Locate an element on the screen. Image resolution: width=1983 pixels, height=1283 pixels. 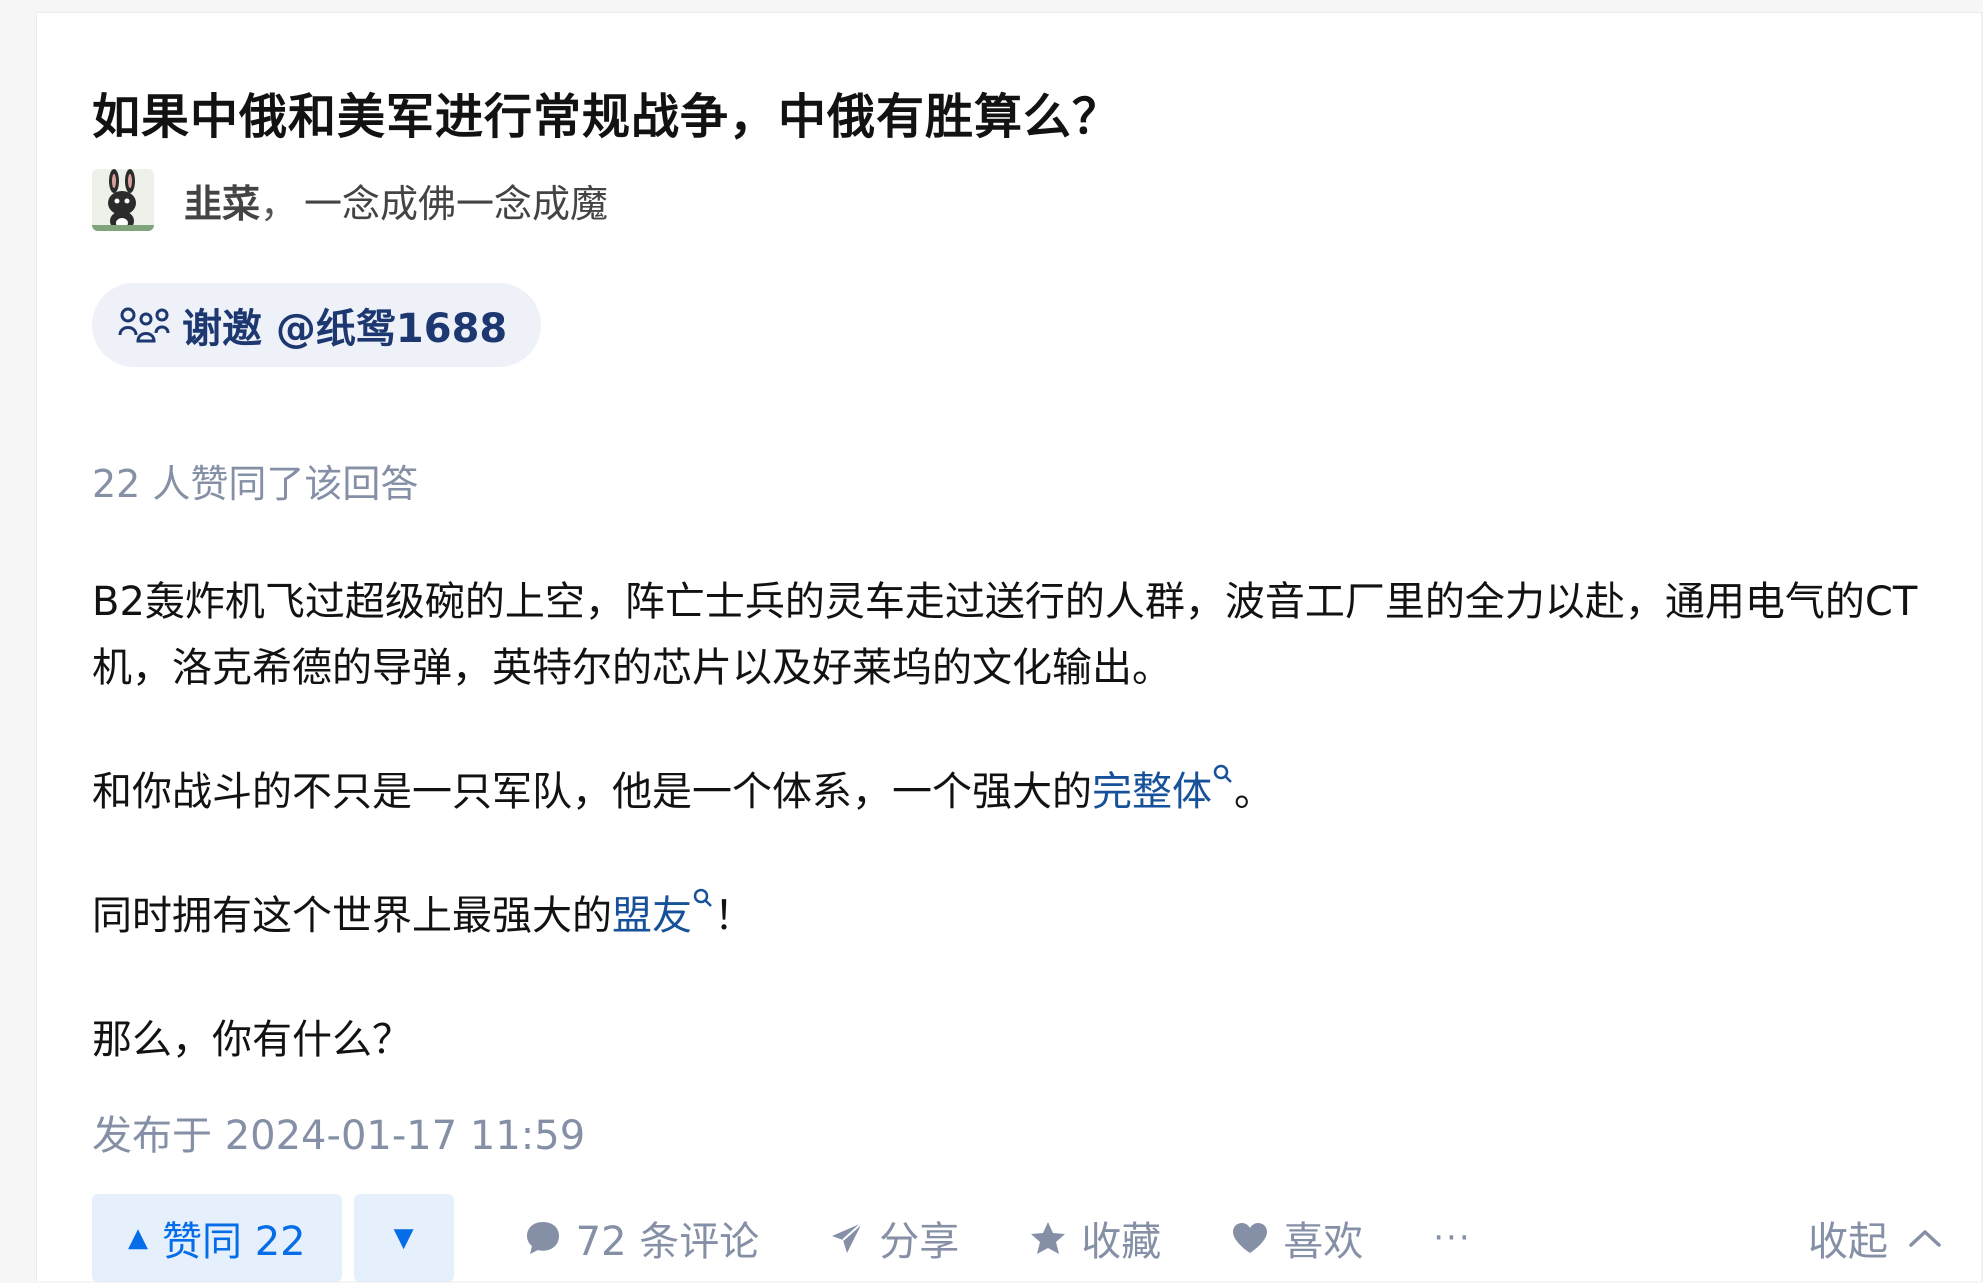
keyword-link-mengyou: 盟友 is located at coordinates (652, 916).